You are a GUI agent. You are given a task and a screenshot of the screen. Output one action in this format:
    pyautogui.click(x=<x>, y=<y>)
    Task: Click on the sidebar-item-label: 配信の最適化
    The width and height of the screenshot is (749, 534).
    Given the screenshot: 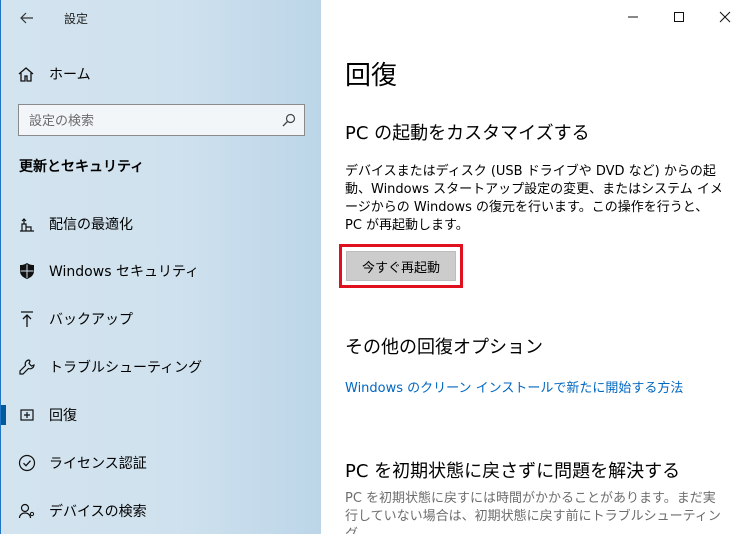 What is the action you would take?
    pyautogui.click(x=91, y=225)
    